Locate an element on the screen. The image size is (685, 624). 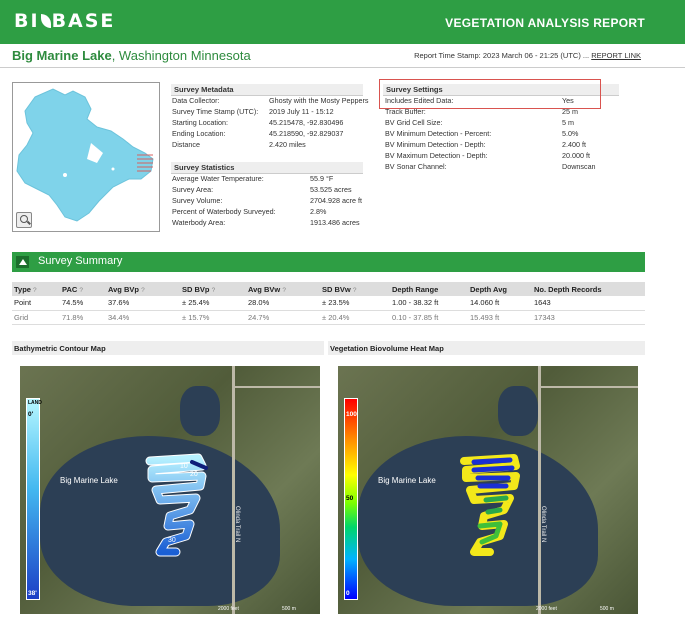
column-header: Avg BVw ? is located at coordinates (283, 289).